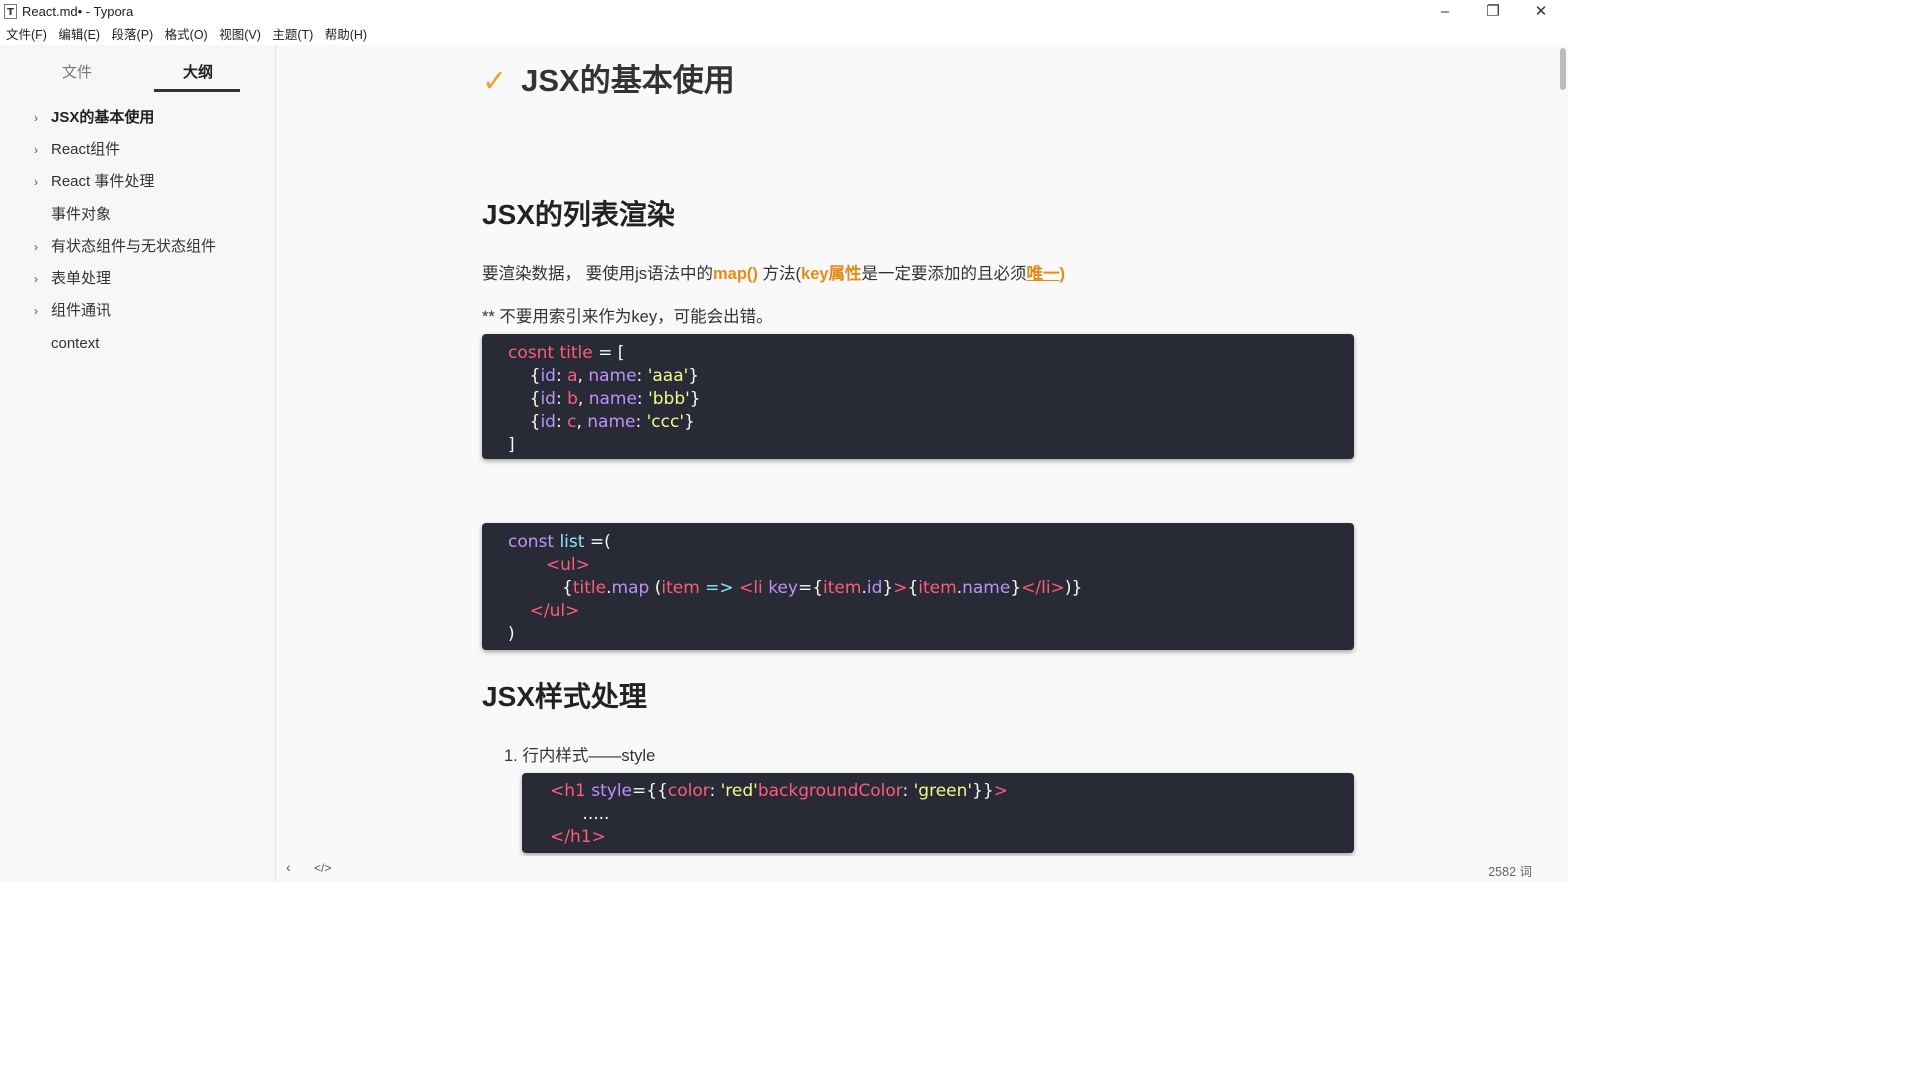  I want to click on code-line: {id: b, name: 'bbb'}, so click(918, 399).